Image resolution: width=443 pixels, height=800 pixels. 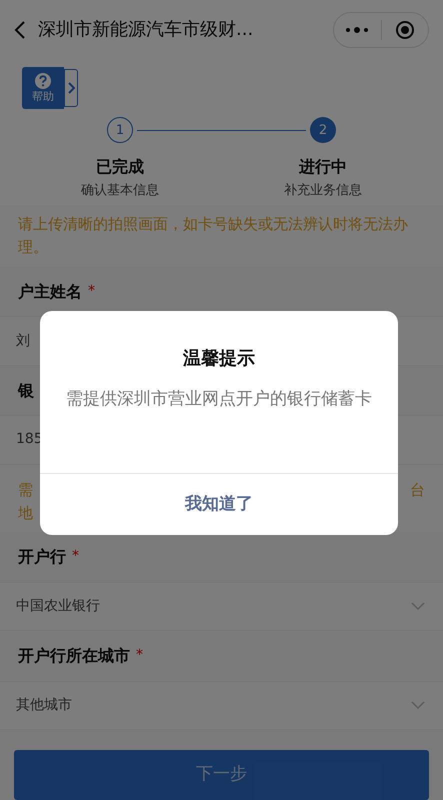 I want to click on dialog-title: 温馨提示, so click(x=219, y=359).